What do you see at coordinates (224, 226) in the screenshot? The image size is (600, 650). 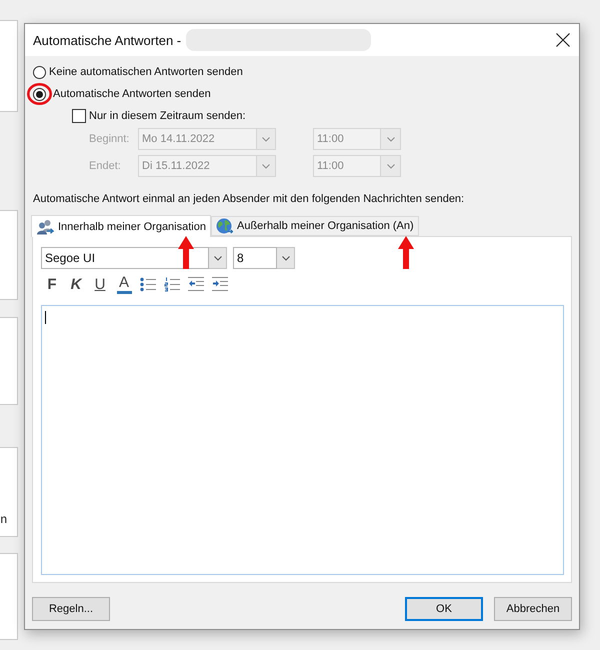 I see `globe-icon` at bounding box center [224, 226].